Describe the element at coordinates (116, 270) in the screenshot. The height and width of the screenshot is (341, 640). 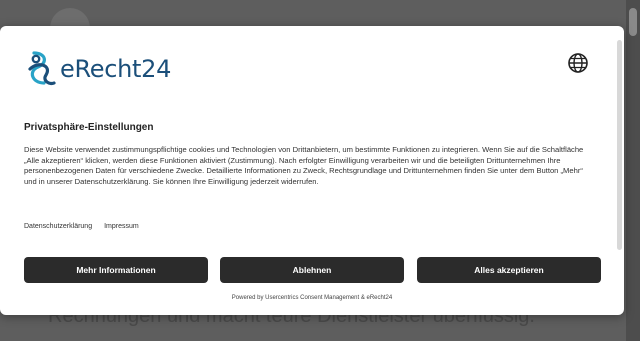
I see `more-info-button: Mehr Informationen` at that location.